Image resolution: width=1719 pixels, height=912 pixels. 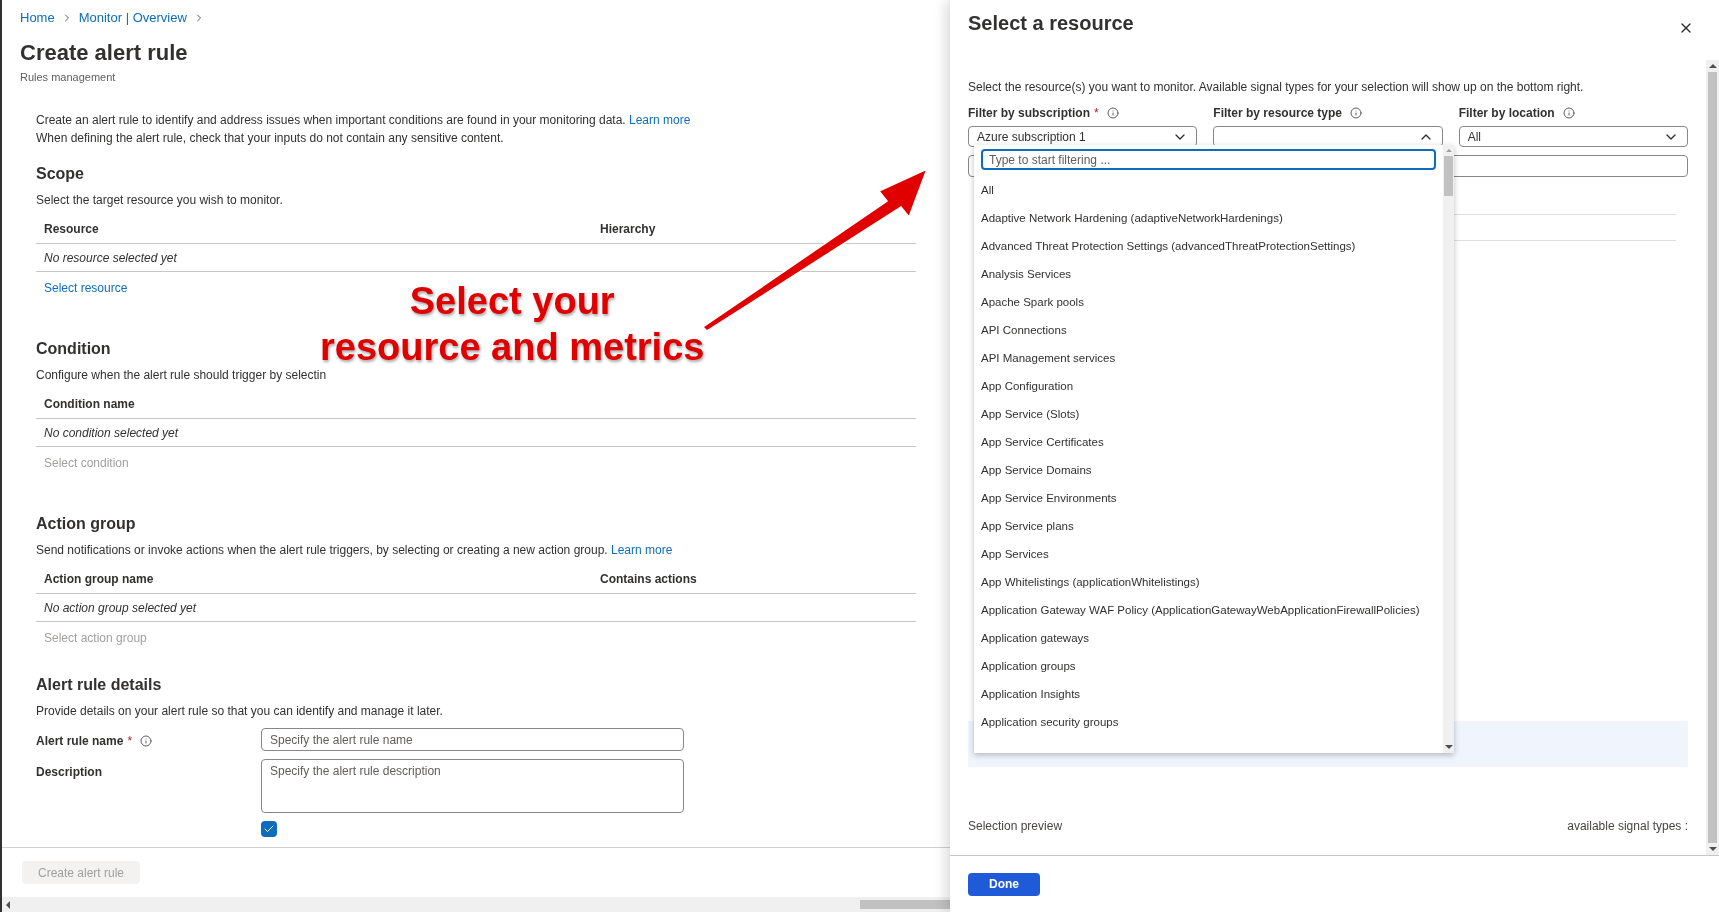 What do you see at coordinates (1032, 303) in the screenshot?
I see `dropdown-option: Apache Spark pools` at bounding box center [1032, 303].